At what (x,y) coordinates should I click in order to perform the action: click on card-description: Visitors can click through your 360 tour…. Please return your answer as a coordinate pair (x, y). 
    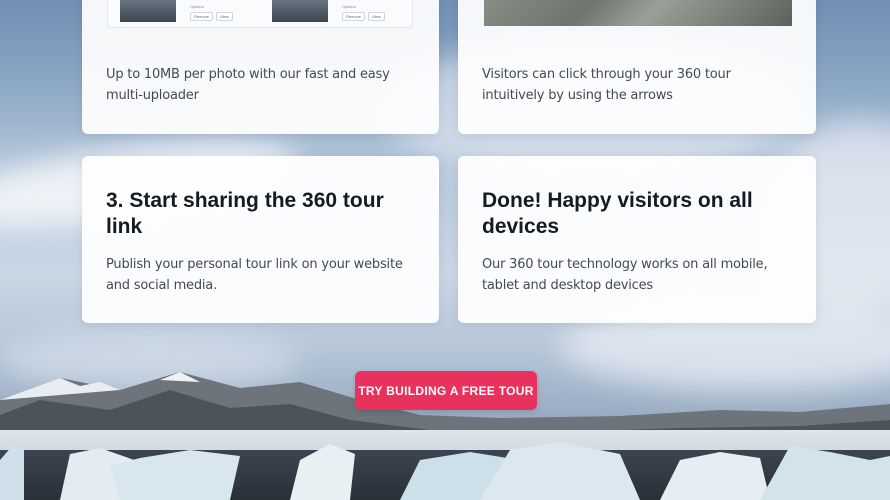
    Looking at the image, I should click on (606, 85).